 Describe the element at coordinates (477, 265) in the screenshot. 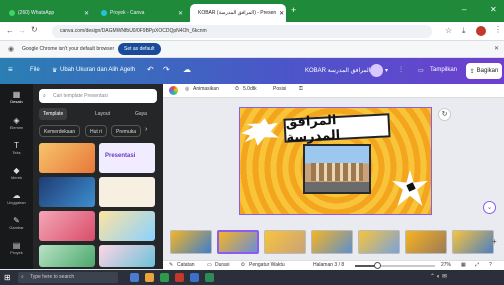

I see `fullscreen-icon: ⤢` at that location.